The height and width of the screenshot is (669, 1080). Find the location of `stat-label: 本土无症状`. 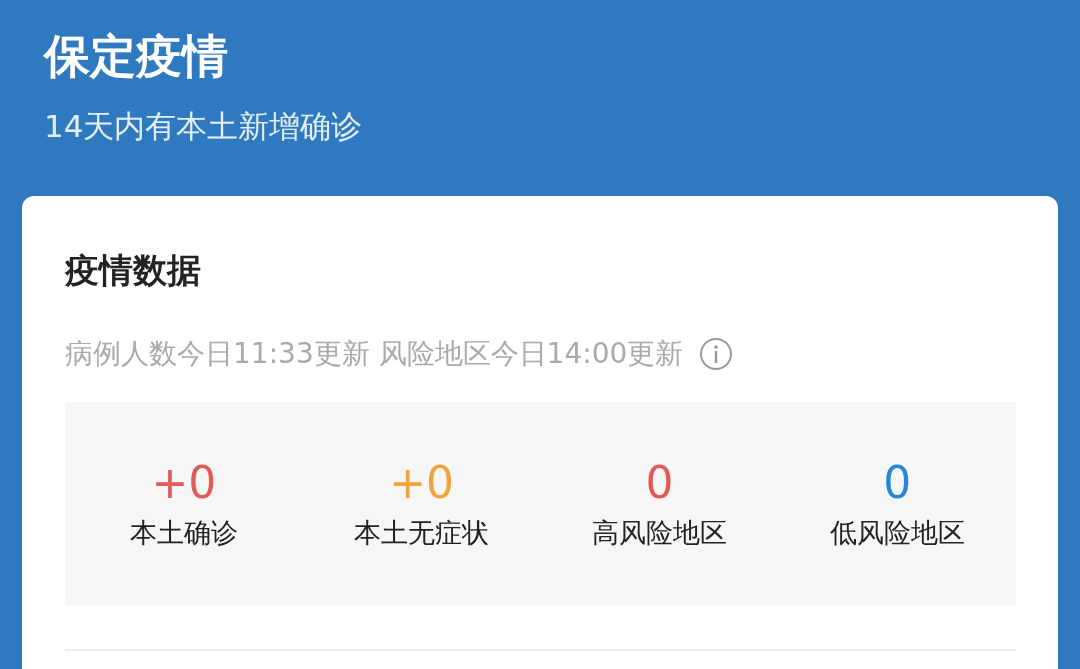

stat-label: 本土无症状 is located at coordinates (422, 532).